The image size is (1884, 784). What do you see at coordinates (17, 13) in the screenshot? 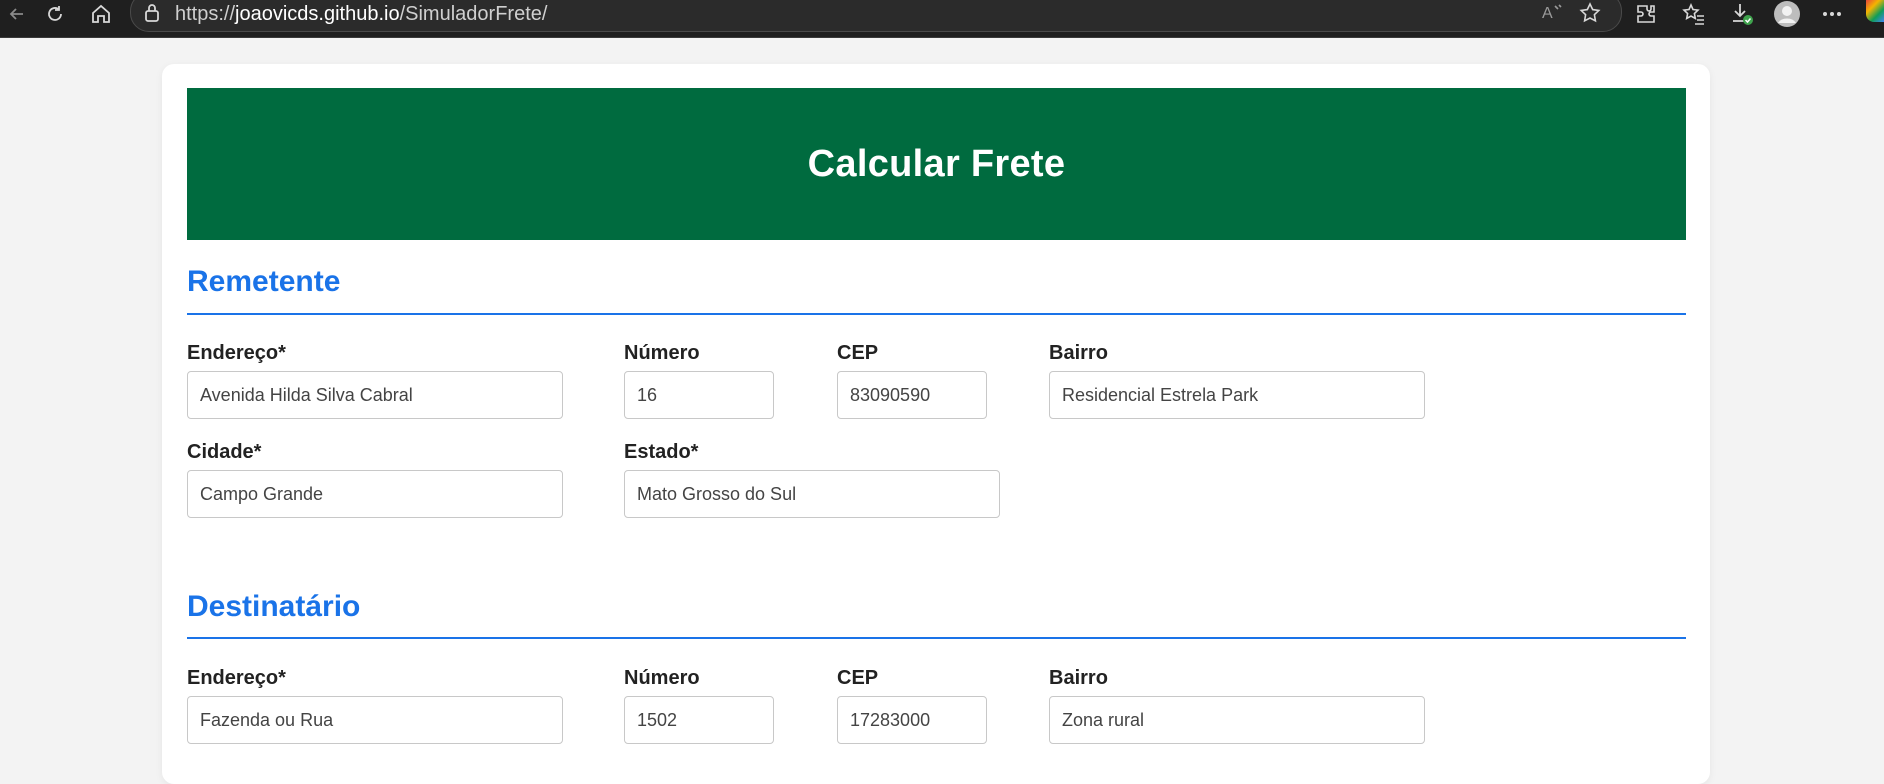
I see `back-icon` at bounding box center [17, 13].